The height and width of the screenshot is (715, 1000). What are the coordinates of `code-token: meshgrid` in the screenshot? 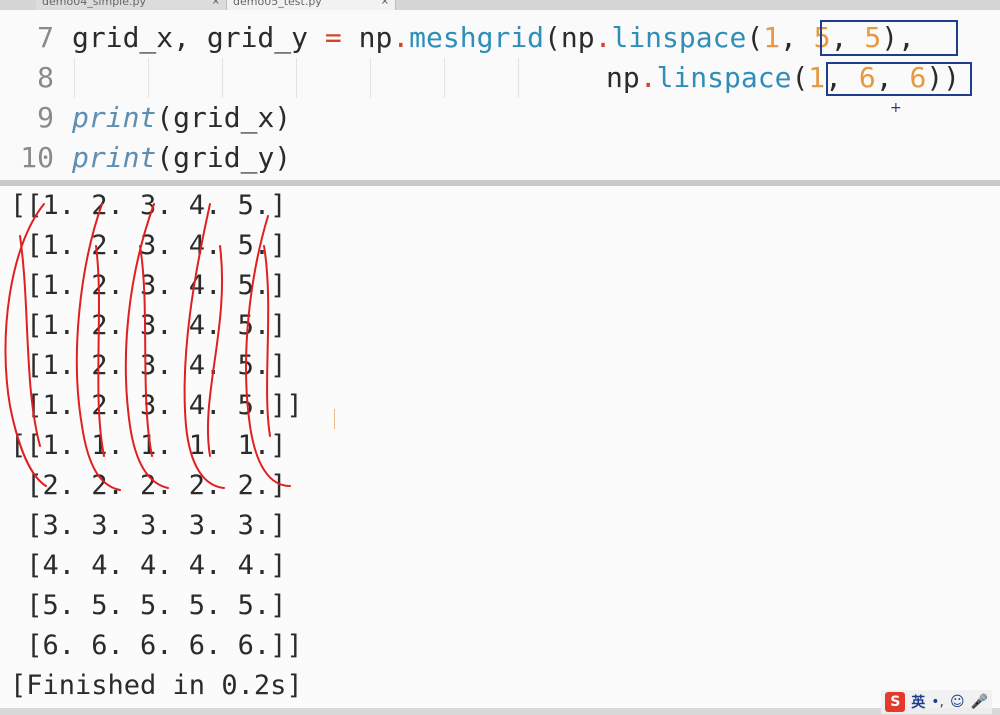 It's located at (477, 37).